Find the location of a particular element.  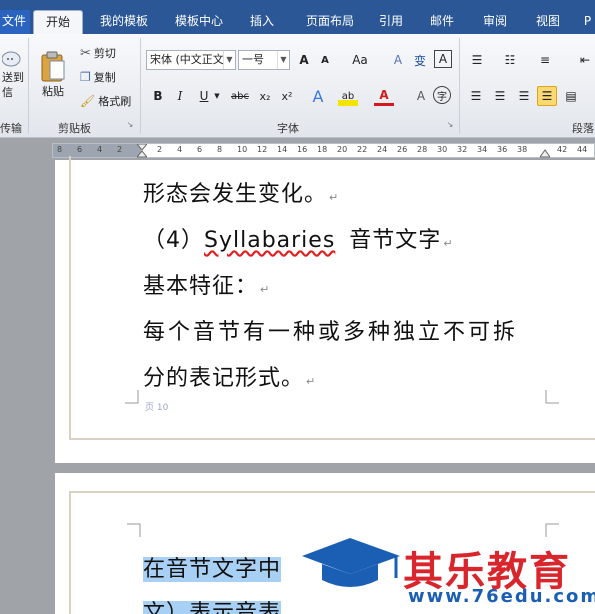

font-size-value: 一号 is located at coordinates (253, 59).